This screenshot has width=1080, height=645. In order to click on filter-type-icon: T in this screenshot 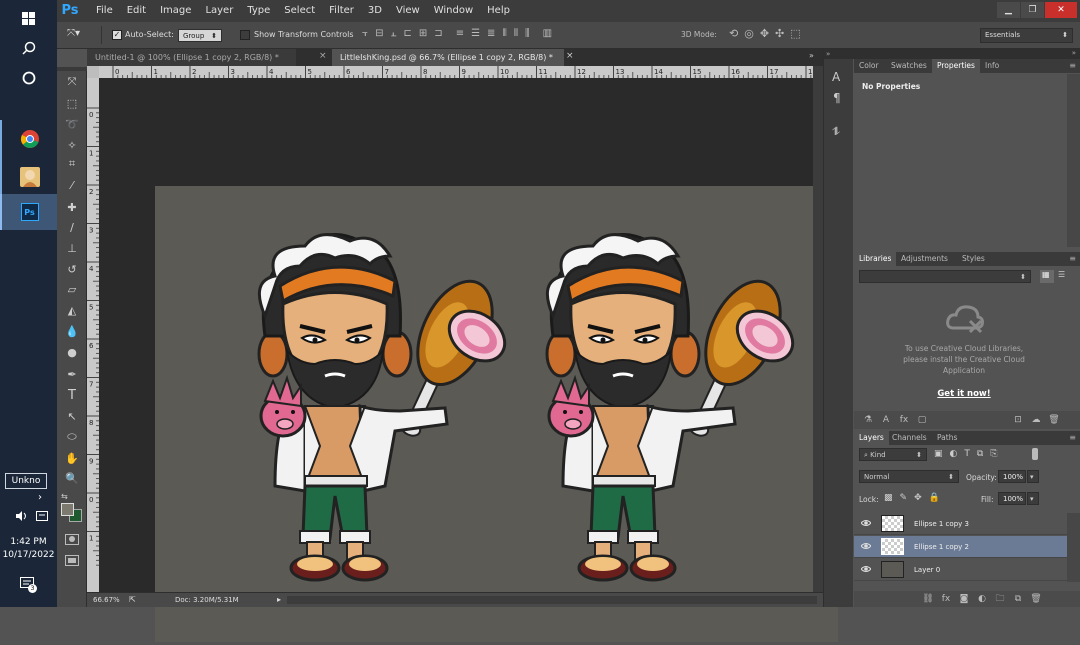, I will do `click(967, 454)`.